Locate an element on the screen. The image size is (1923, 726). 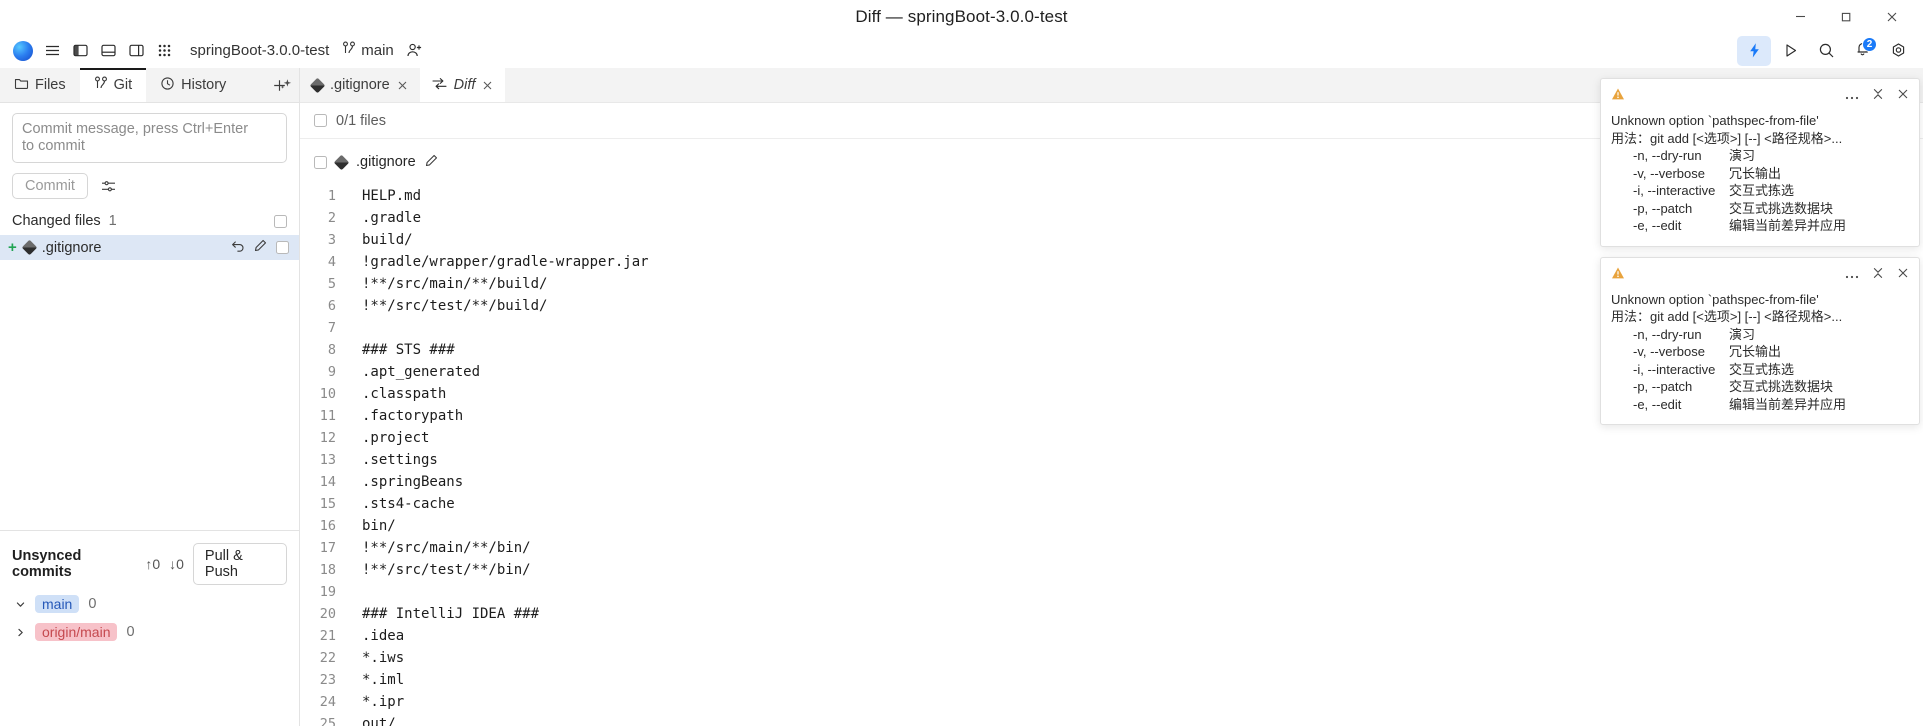
code-line: 15 .sts4-cache is located at coordinates (1111, 504).